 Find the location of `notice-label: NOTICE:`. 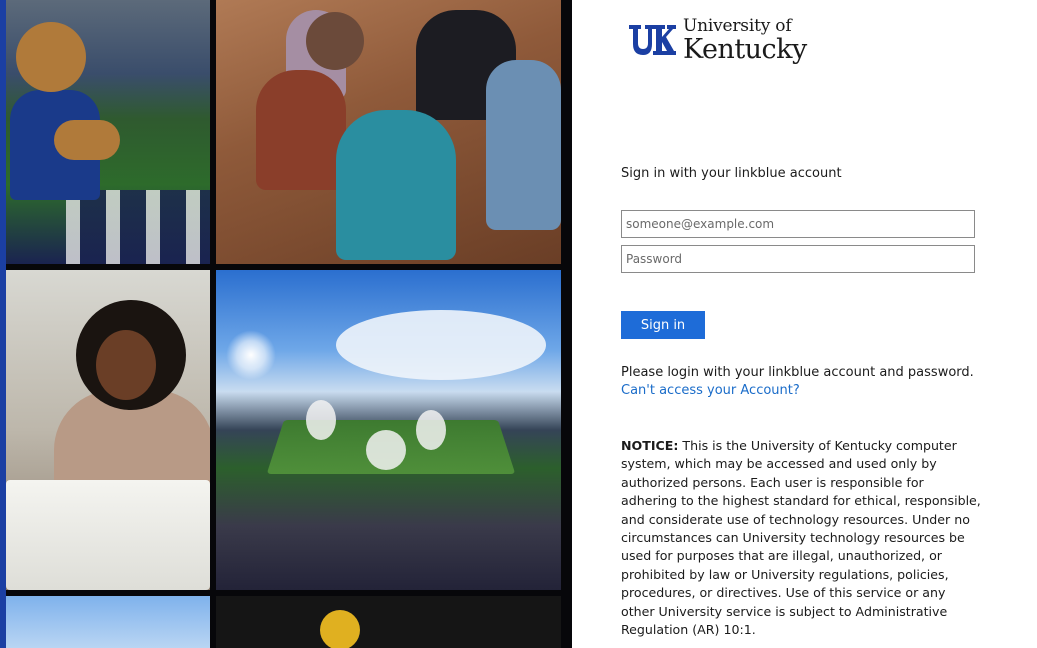

notice-label: NOTICE: is located at coordinates (650, 445).